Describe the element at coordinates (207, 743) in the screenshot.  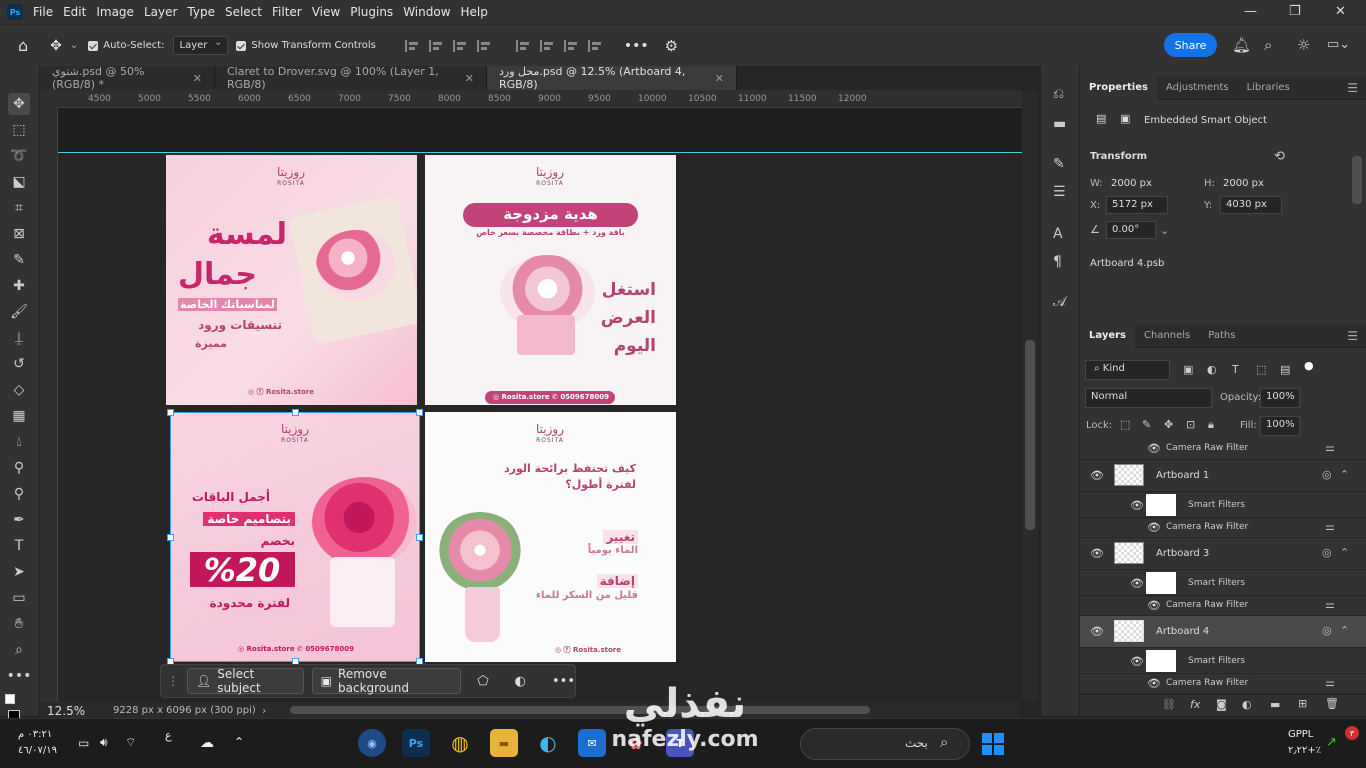
I see `cloud-icon: ☁` at that location.